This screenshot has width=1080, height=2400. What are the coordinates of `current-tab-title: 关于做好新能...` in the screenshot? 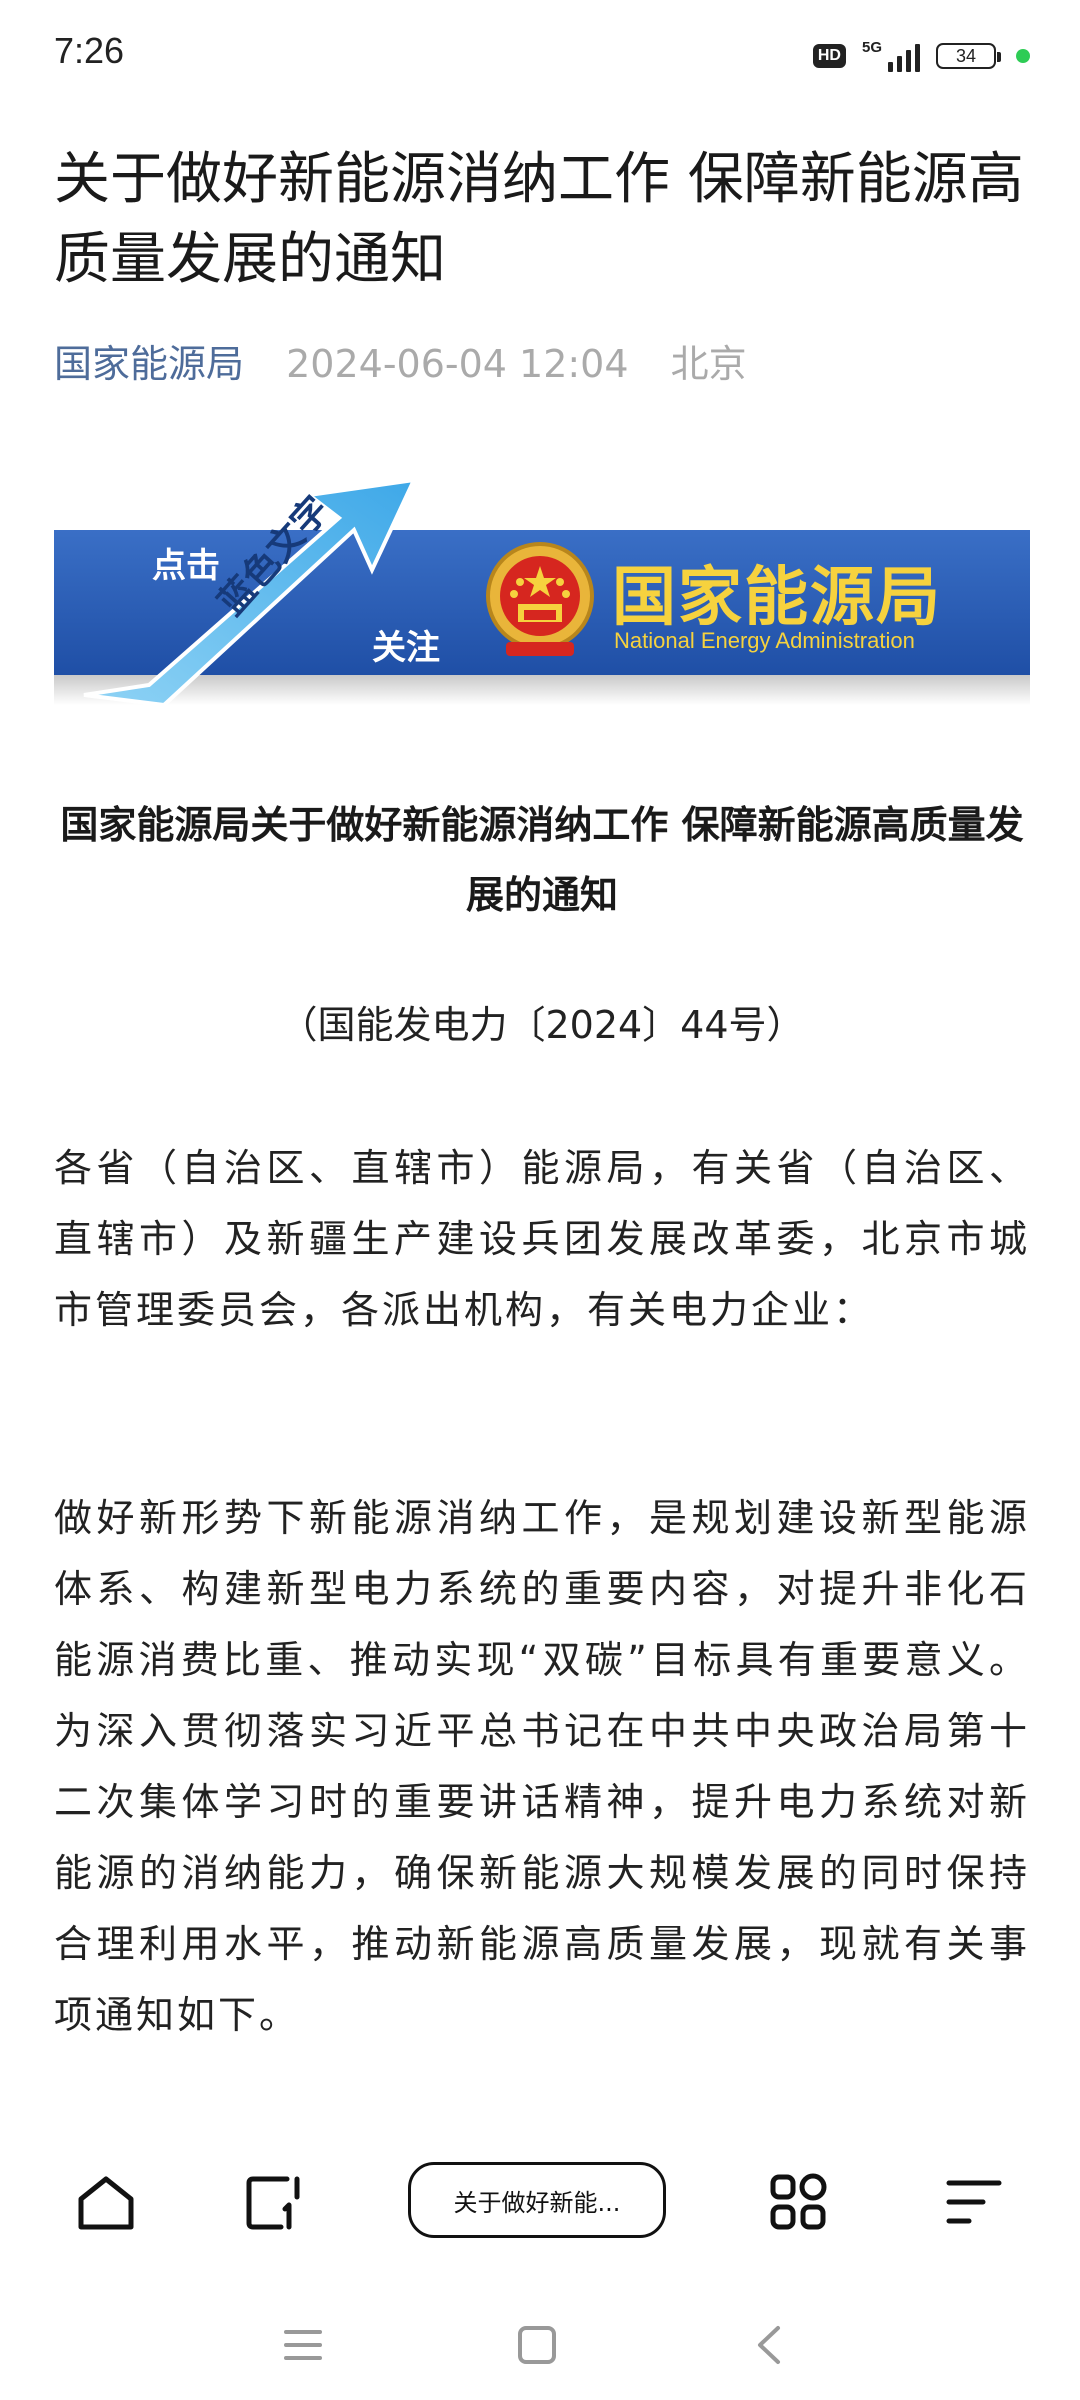 It's located at (537, 2202).